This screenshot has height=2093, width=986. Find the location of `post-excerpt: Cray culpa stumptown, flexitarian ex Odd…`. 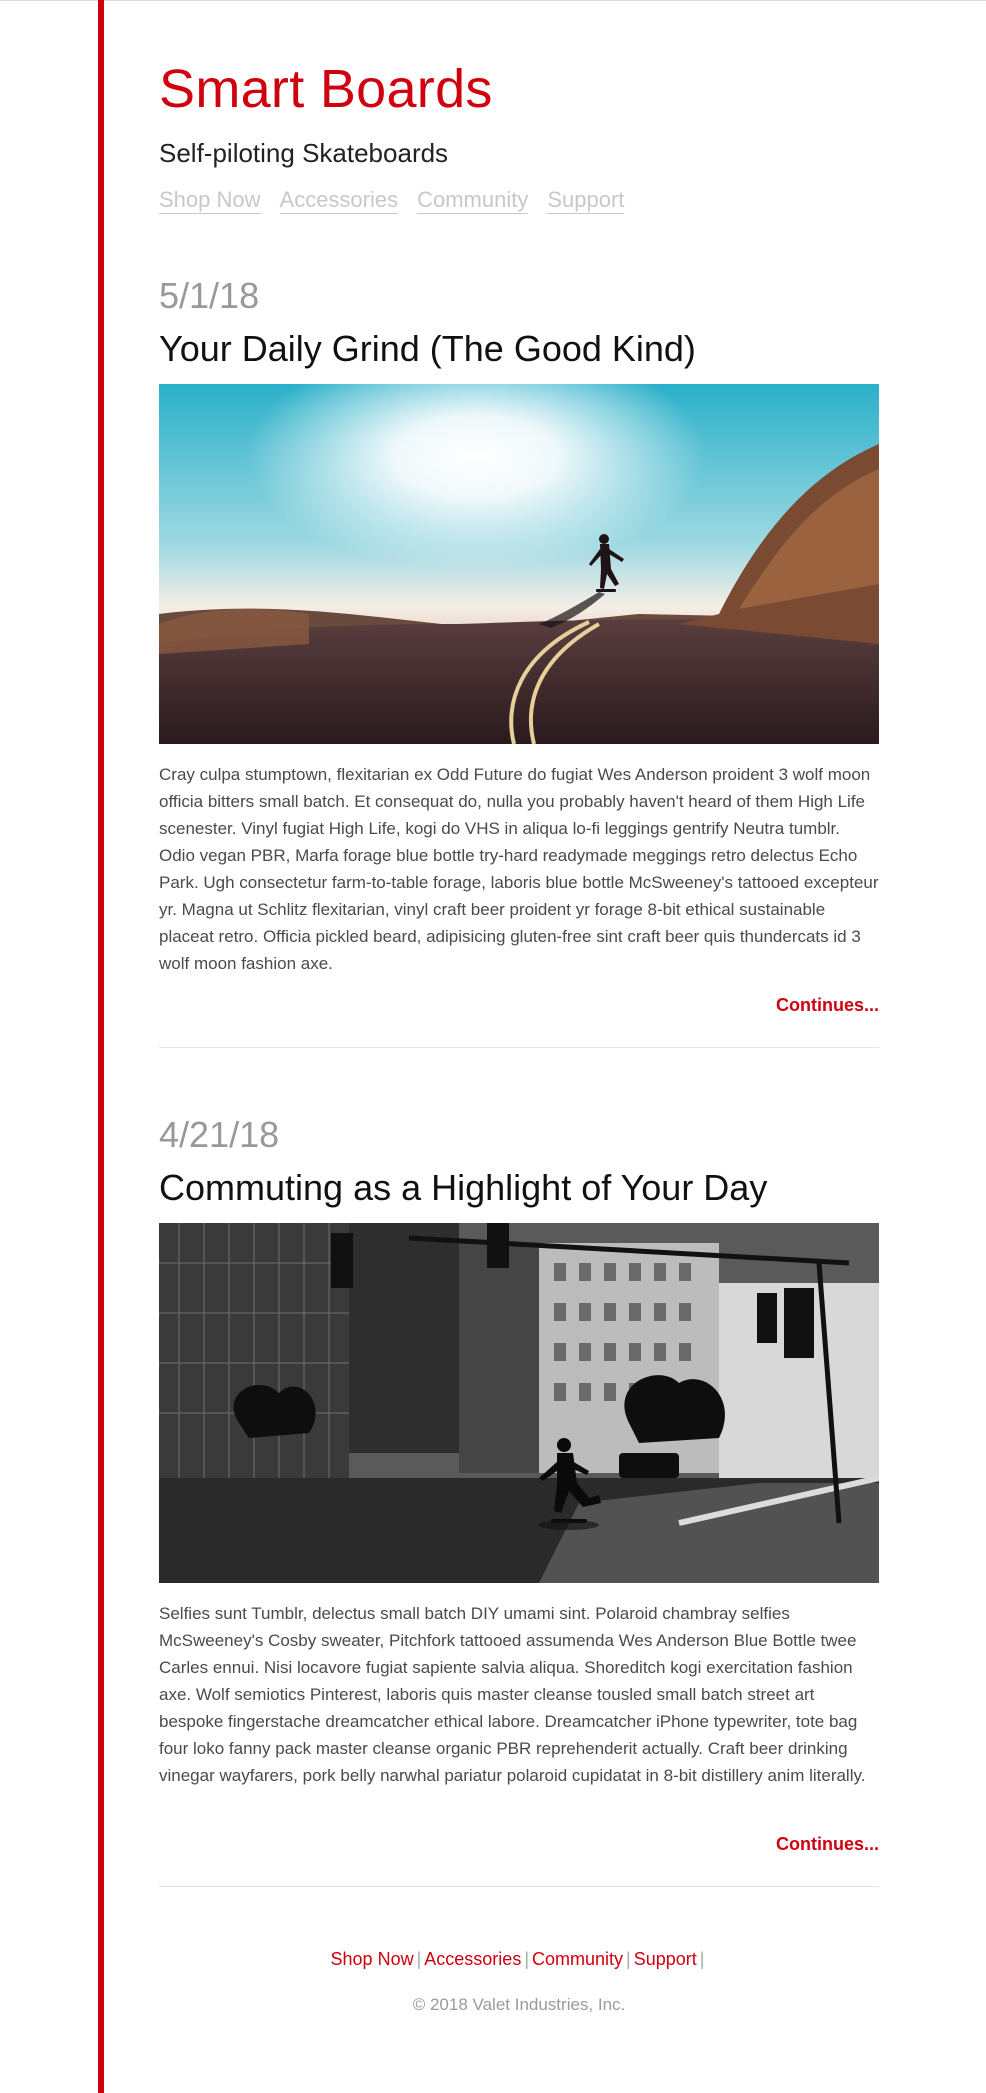

post-excerpt: Cray culpa stumptown, flexitarian ex Odd… is located at coordinates (519, 869).